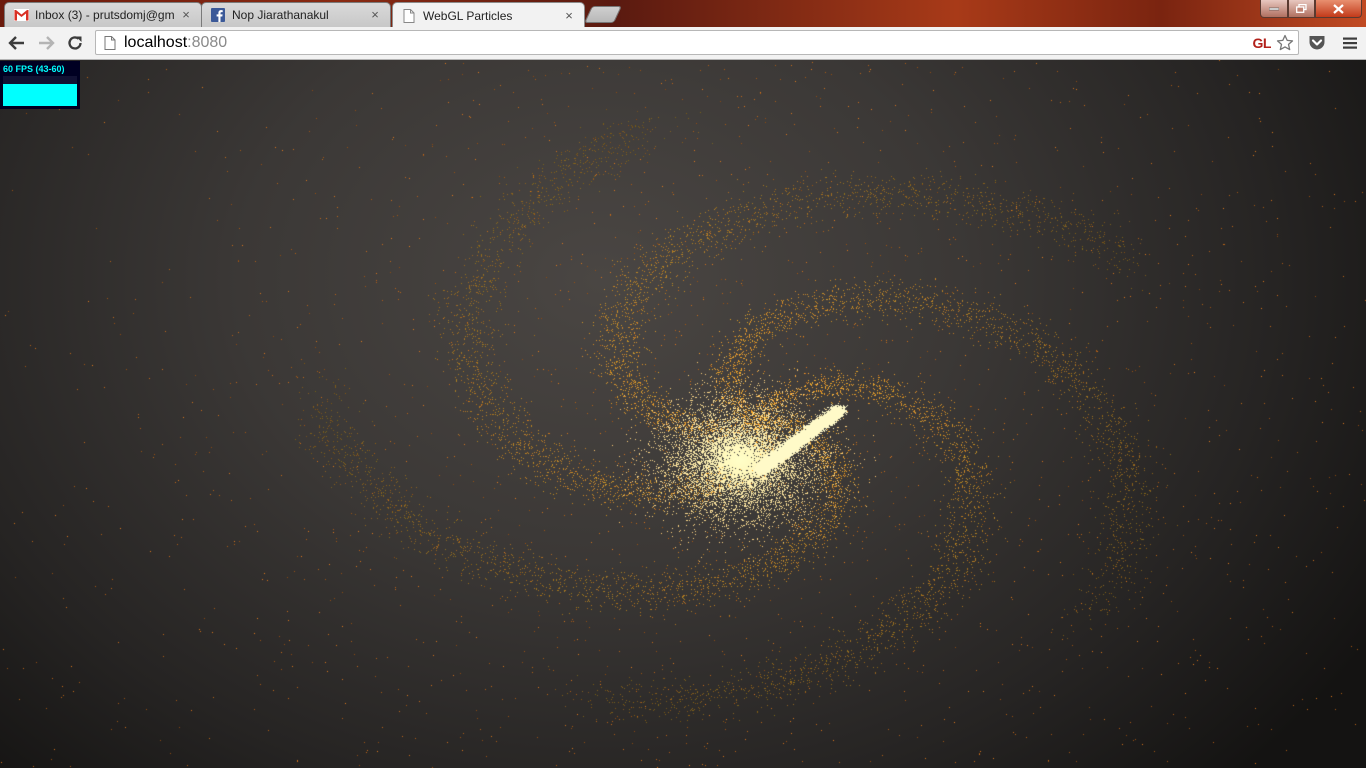 The width and height of the screenshot is (1366, 768). What do you see at coordinates (1317, 43) in the screenshot?
I see `pocket-extension-icon` at bounding box center [1317, 43].